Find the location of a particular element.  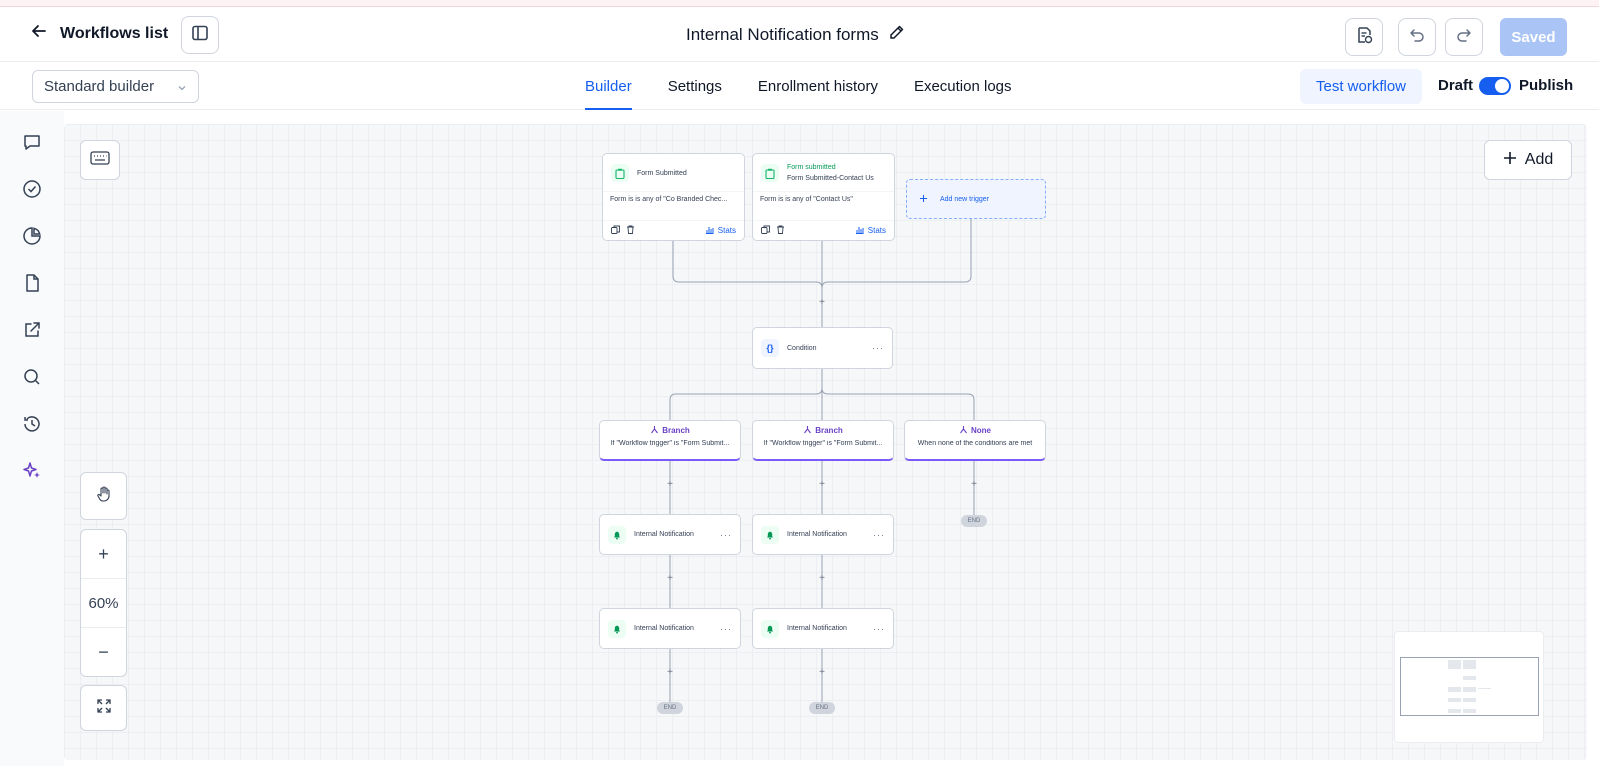

condition-node: {} Condition ··· is located at coordinates (822, 348).